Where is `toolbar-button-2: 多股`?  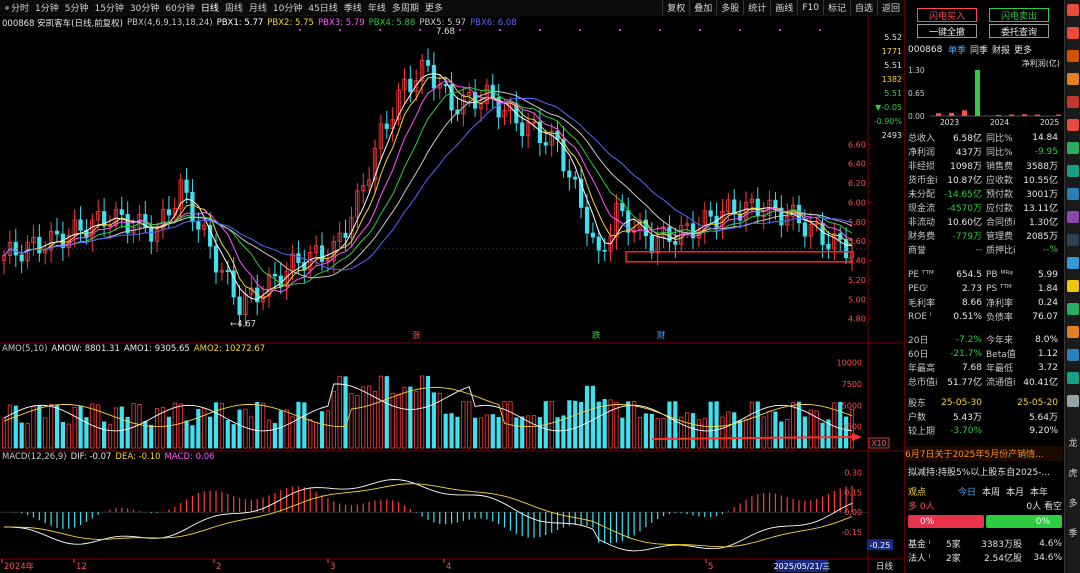
toolbar-button-2: 多股 is located at coordinates (729, 7).